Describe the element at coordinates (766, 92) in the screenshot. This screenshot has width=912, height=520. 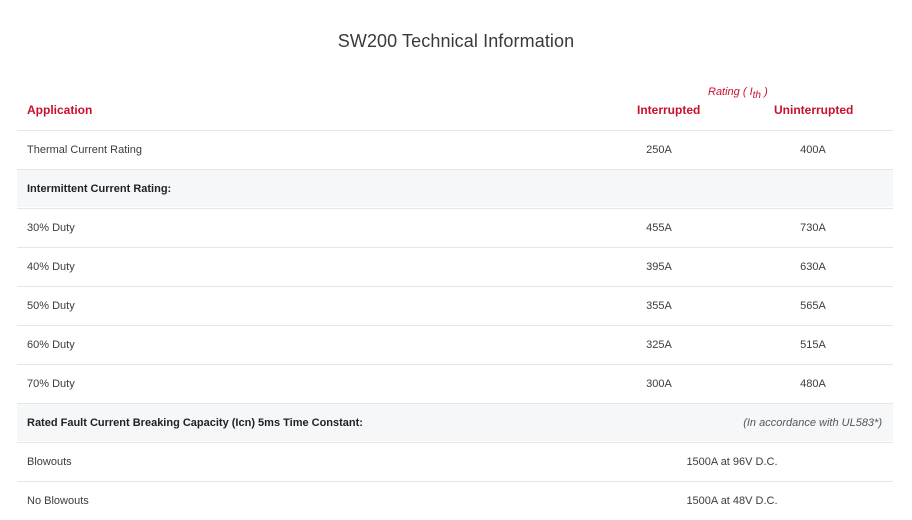
I see `rating-caption-end: )` at that location.